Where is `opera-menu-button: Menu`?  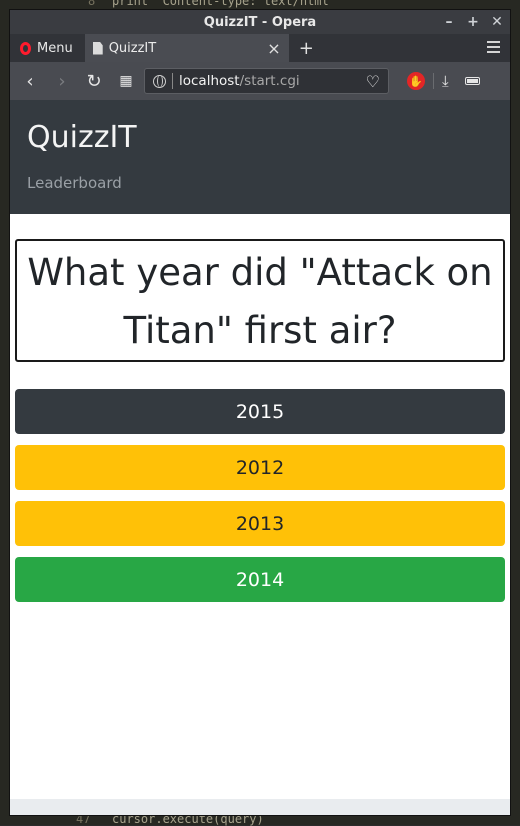
opera-menu-button: Menu is located at coordinates (46, 48).